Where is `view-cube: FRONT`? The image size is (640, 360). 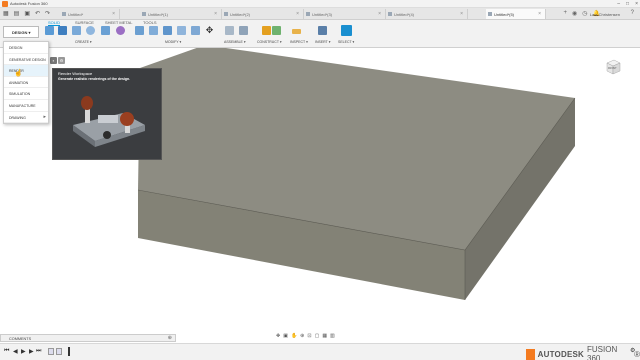 view-cube: FRONT is located at coordinates (613, 67).